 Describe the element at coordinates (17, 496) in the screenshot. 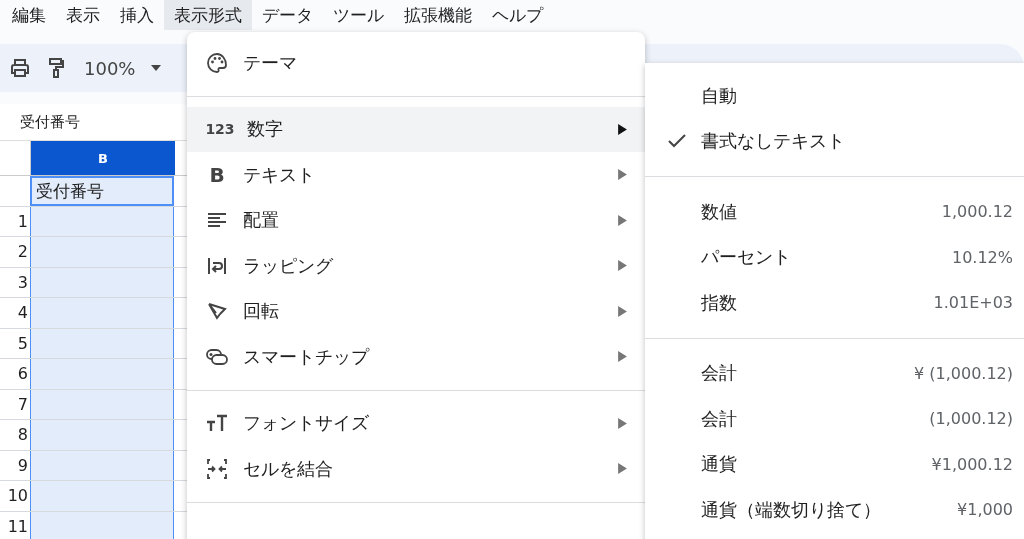

I see `row-number: 10` at that location.